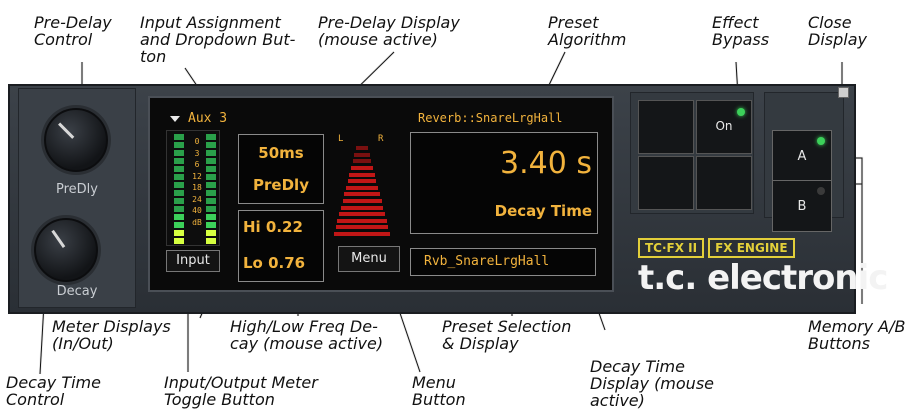  What do you see at coordinates (111, 335) in the screenshot?
I see `callout-meter-displays: Meter Displays (In/Out)` at bounding box center [111, 335].